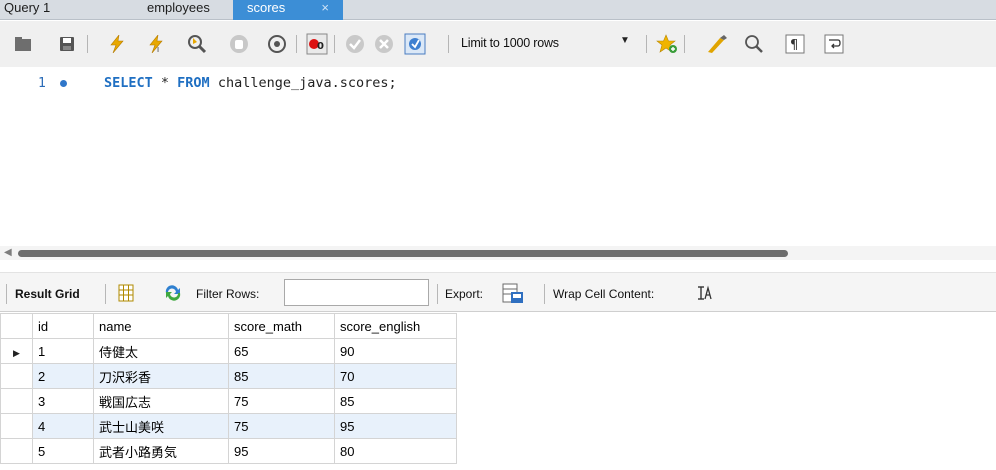 The image size is (996, 470). What do you see at coordinates (161, 376) in the screenshot?
I see `cell-name: 刀沢彩香` at bounding box center [161, 376].